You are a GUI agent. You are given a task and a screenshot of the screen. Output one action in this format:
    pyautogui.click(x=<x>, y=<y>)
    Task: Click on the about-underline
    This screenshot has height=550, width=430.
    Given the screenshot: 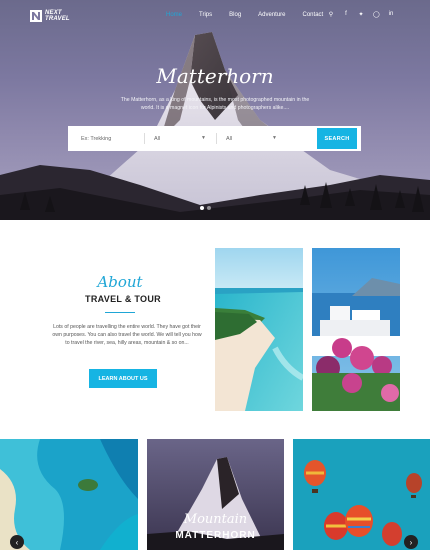 What is the action you would take?
    pyautogui.click(x=120, y=312)
    